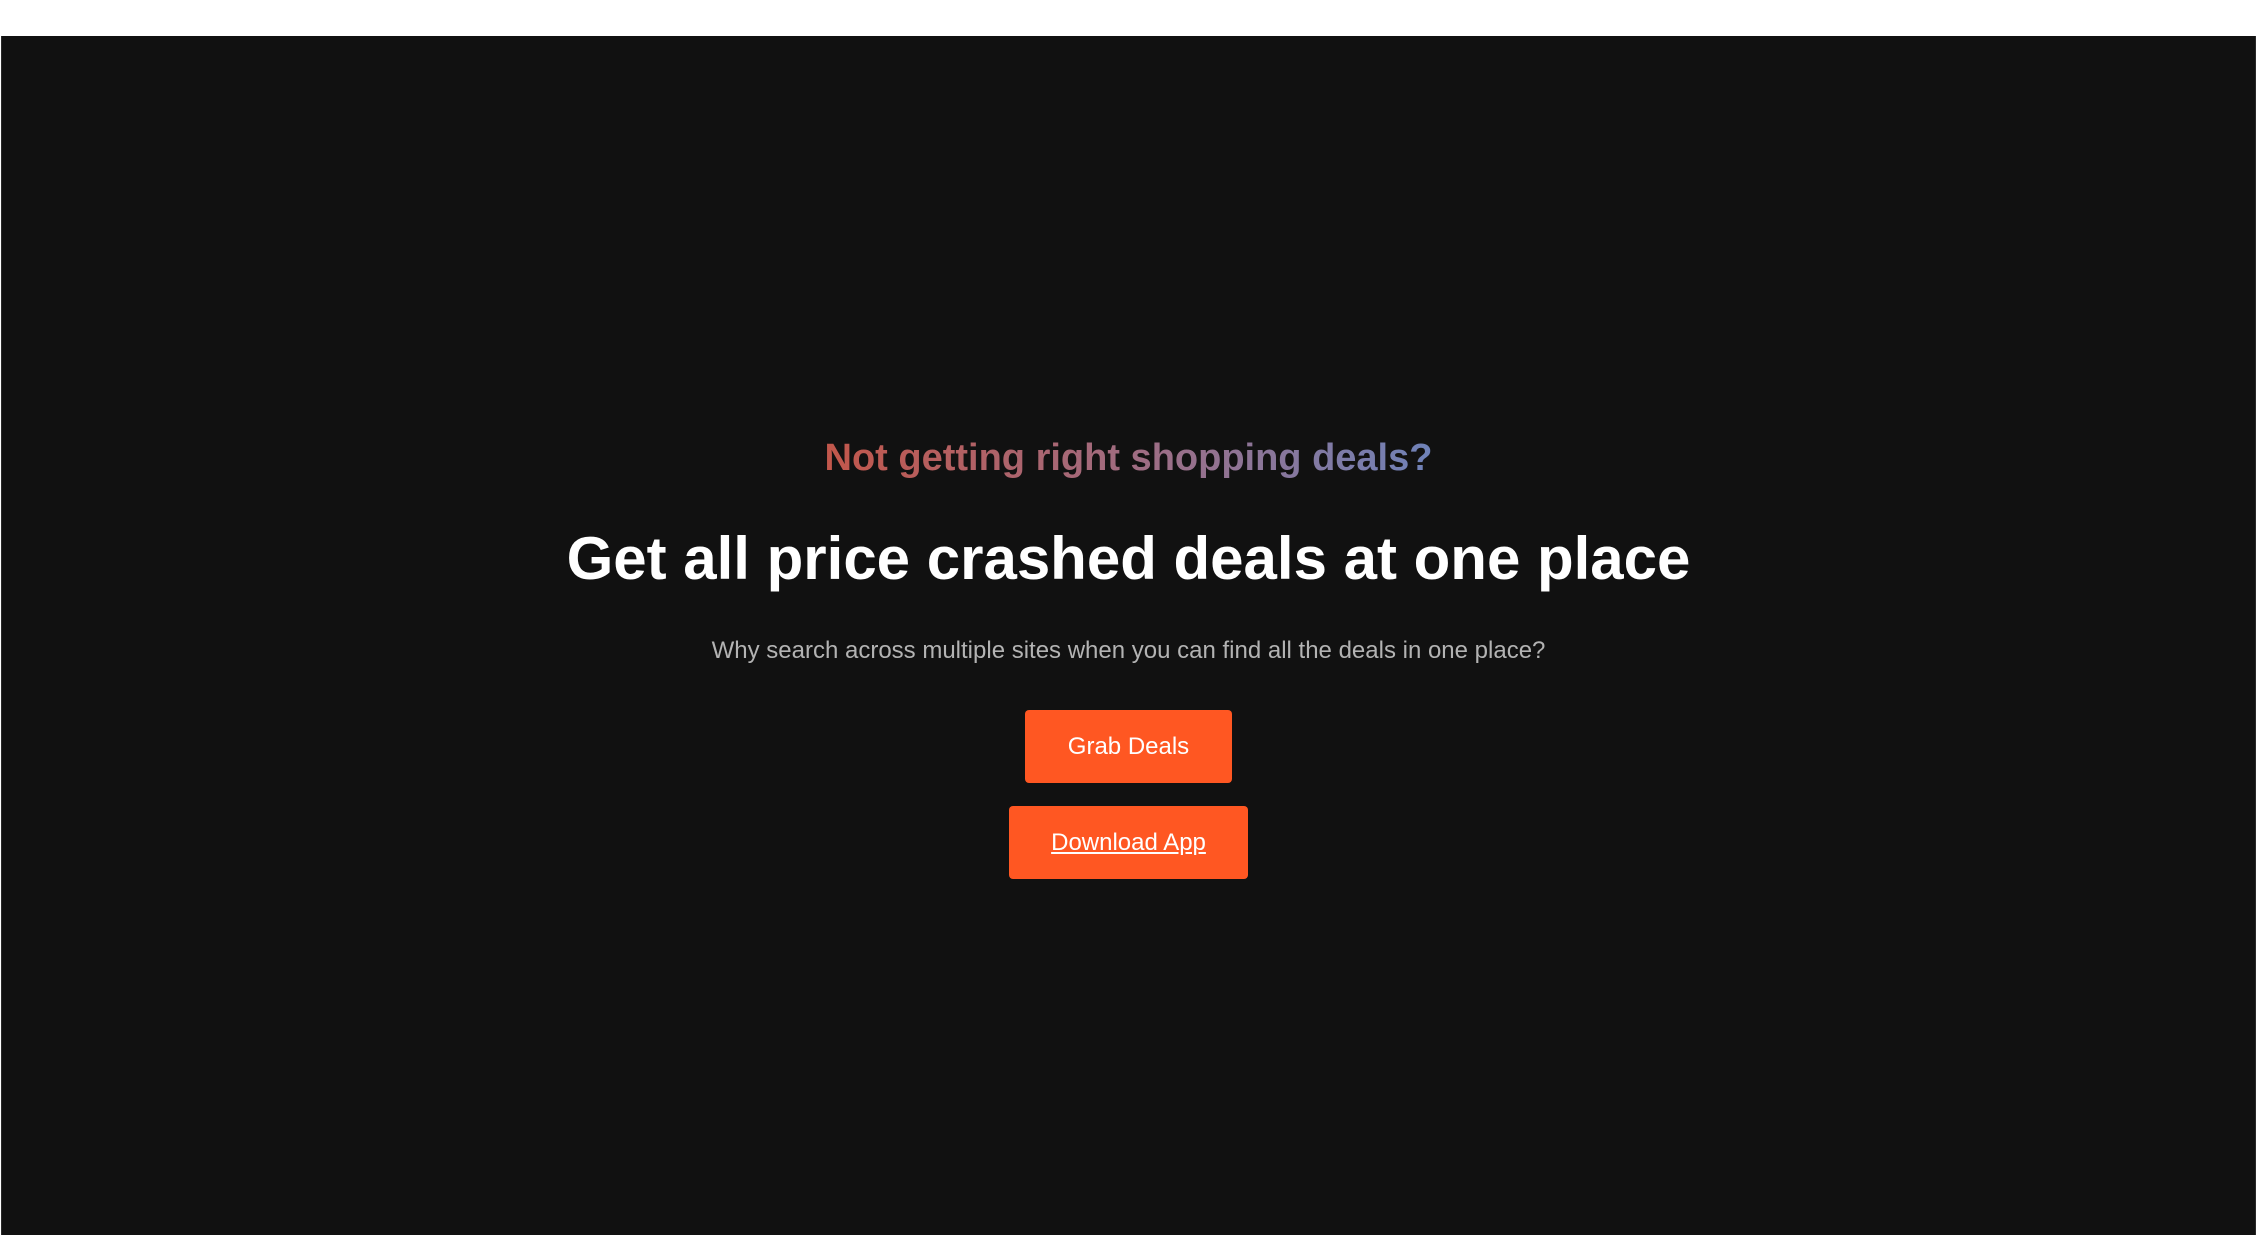  I want to click on download-app-row: Download App, so click(1128, 831).